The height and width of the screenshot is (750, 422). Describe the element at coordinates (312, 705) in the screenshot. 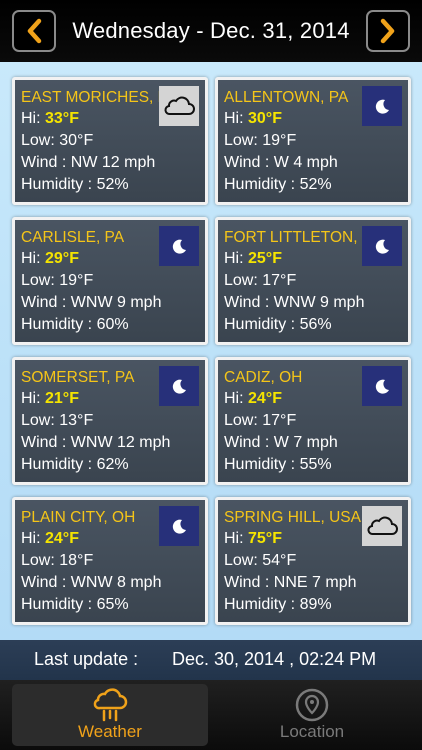

I see `location-pin-icon` at that location.